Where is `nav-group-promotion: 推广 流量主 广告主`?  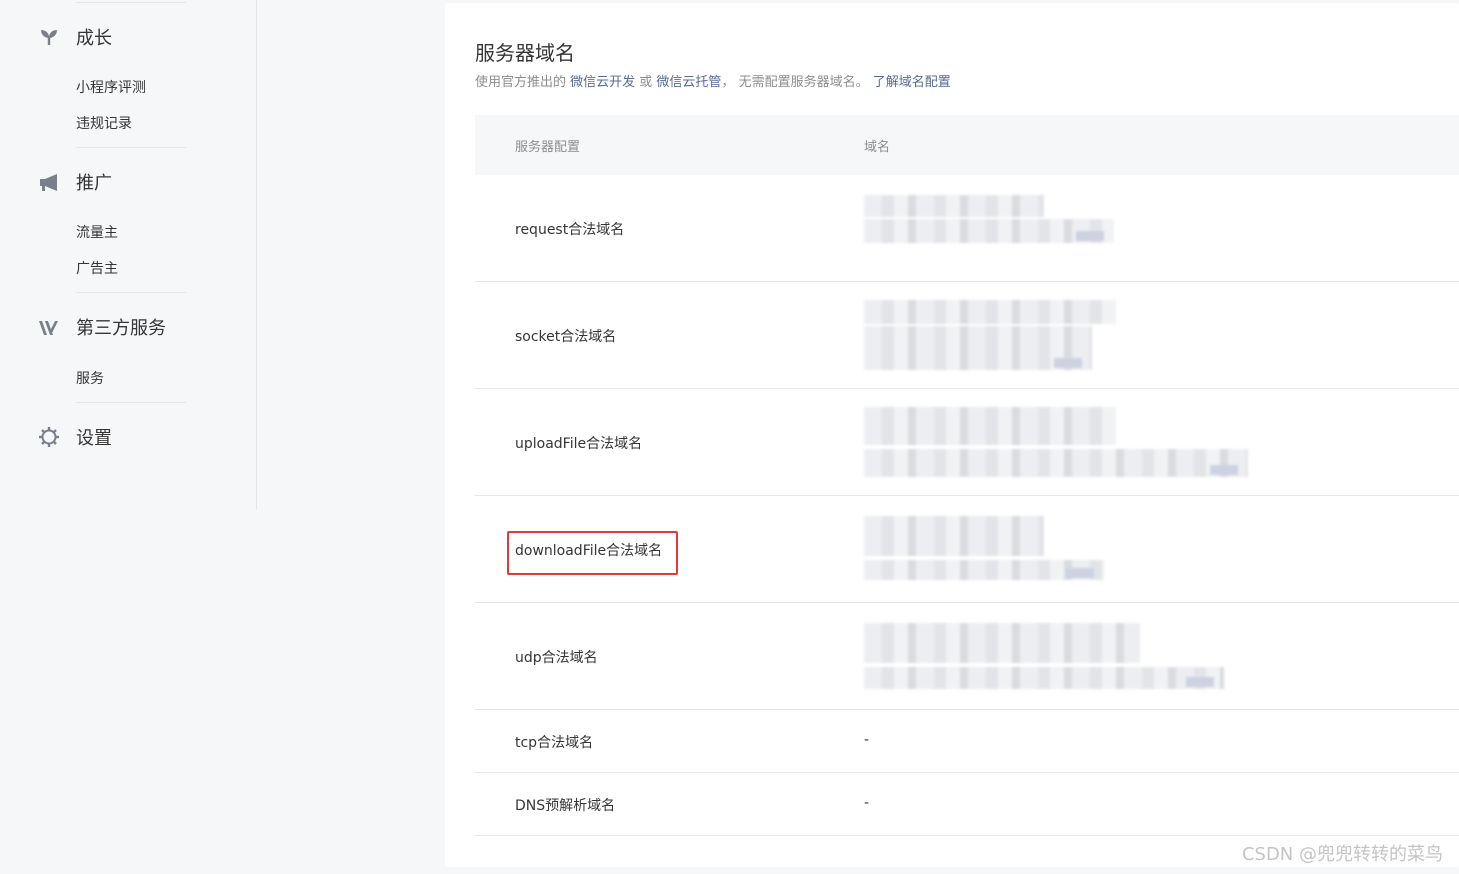
nav-group-promotion: 推广 流量主 广告主 is located at coordinates (128, 230).